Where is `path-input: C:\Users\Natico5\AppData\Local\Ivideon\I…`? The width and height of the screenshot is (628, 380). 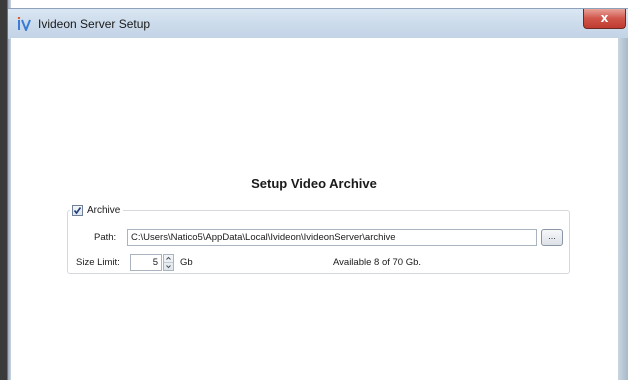
path-input: C:\Users\Natico5\AppData\Local\Ivideon\I… is located at coordinates (332, 237).